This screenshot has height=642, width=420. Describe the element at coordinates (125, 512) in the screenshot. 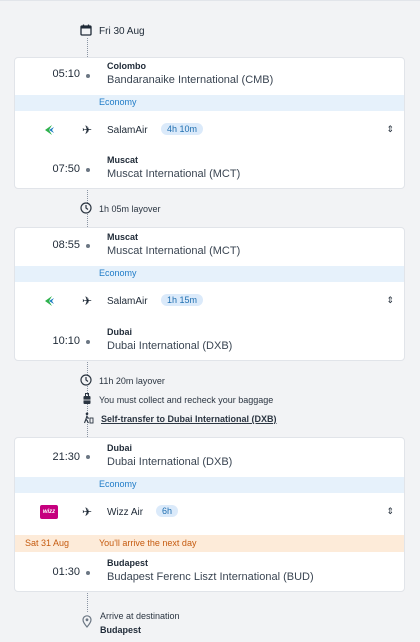

I see `airline-name: Wizz Air` at that location.